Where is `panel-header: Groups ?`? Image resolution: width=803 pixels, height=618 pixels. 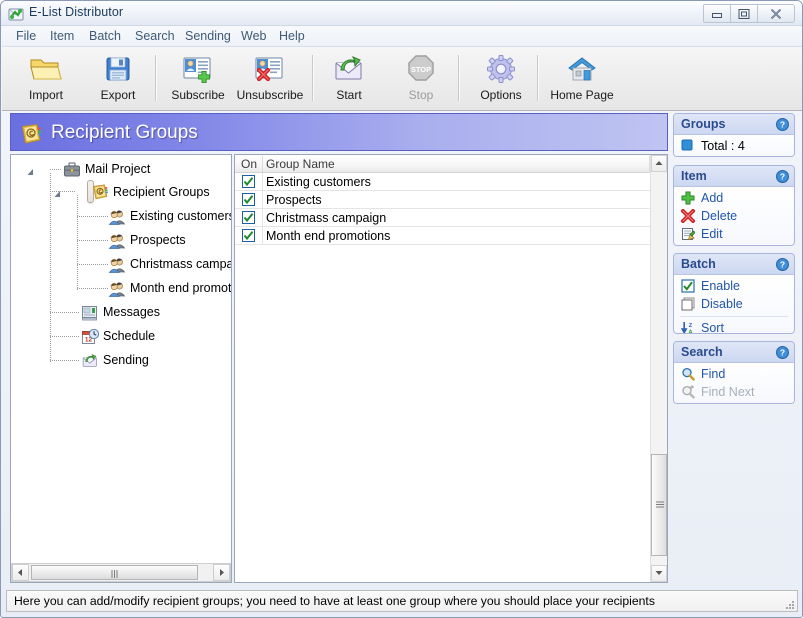 panel-header: Groups ? is located at coordinates (734, 124).